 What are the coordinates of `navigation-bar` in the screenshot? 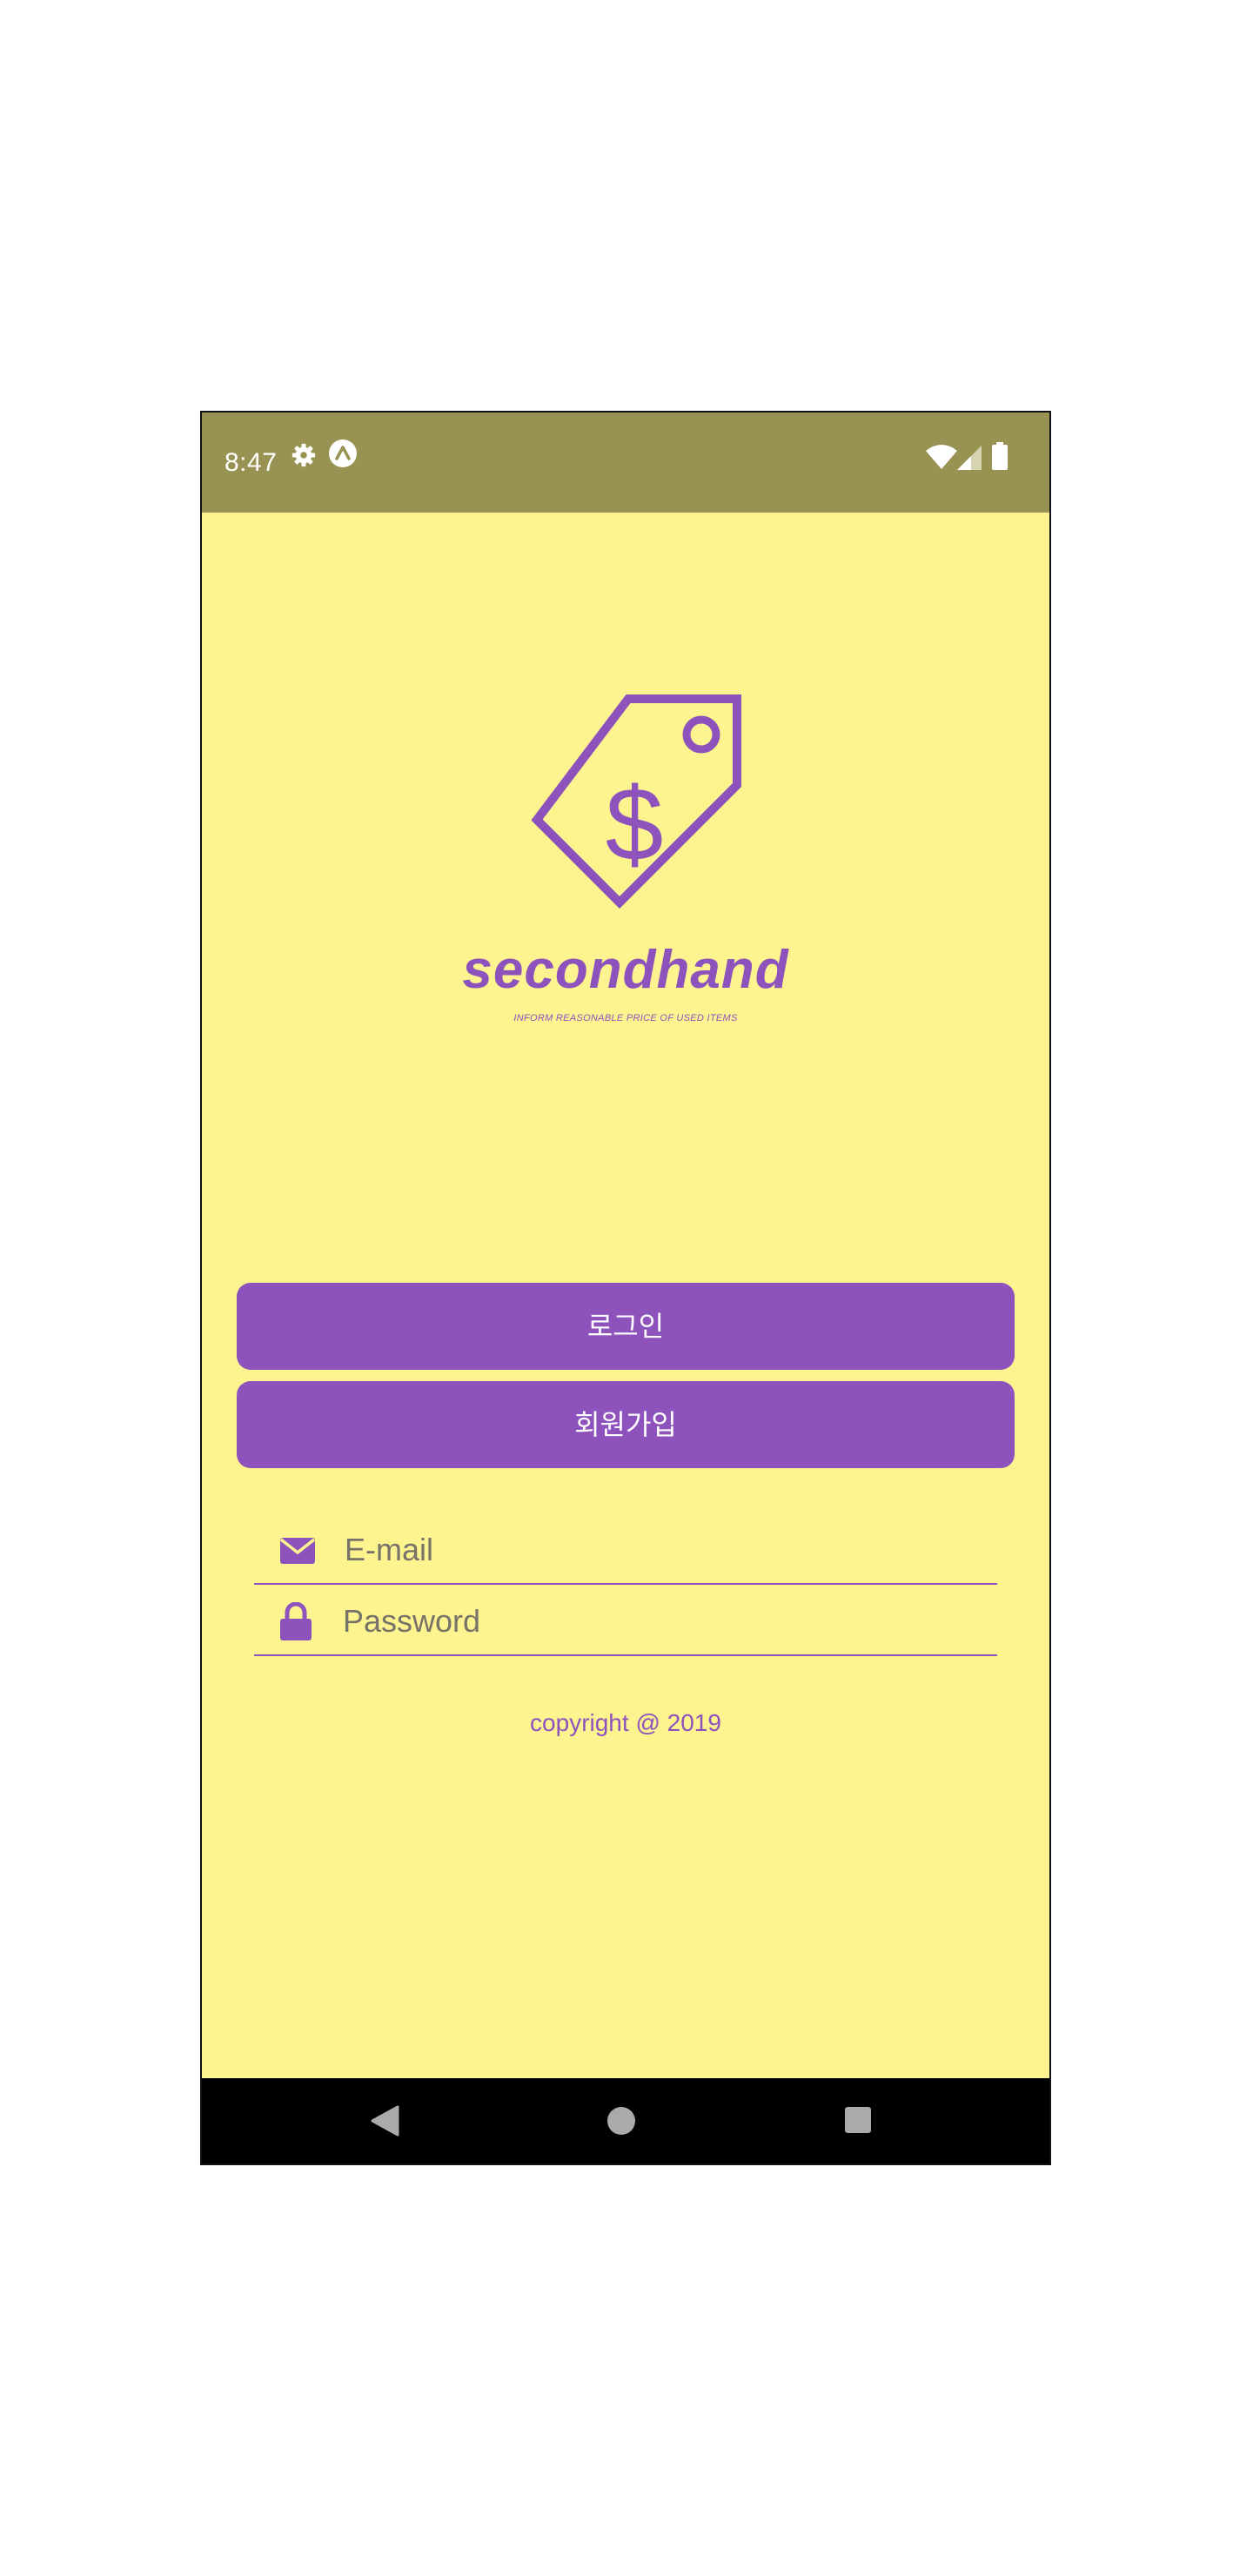 It's located at (625, 2120).